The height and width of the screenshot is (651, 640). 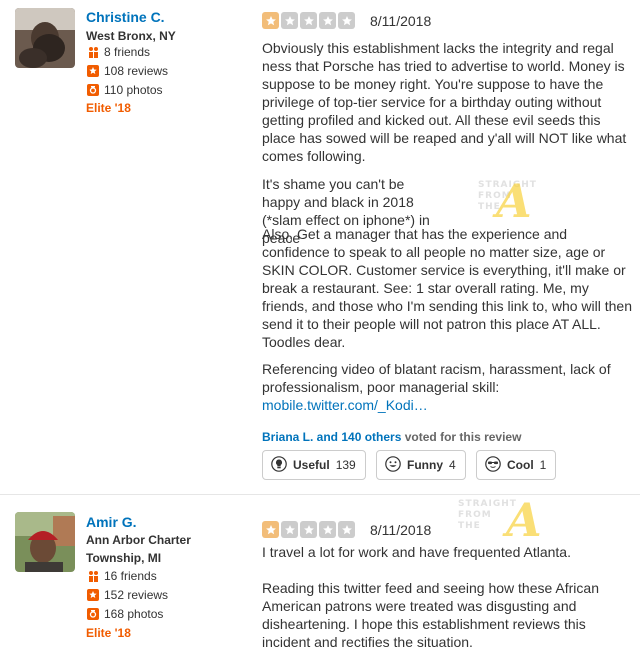 I want to click on friends-label: 8 friends, so click(x=127, y=52).